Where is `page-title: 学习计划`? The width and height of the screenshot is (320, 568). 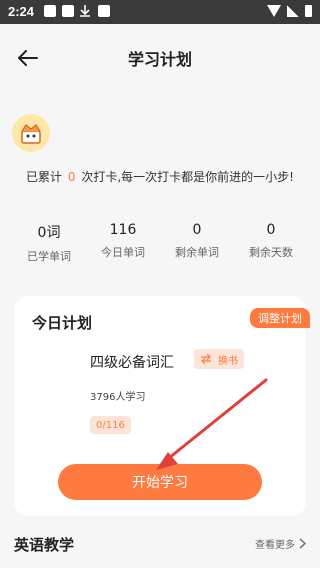
page-title: 学习计划 is located at coordinates (159, 59).